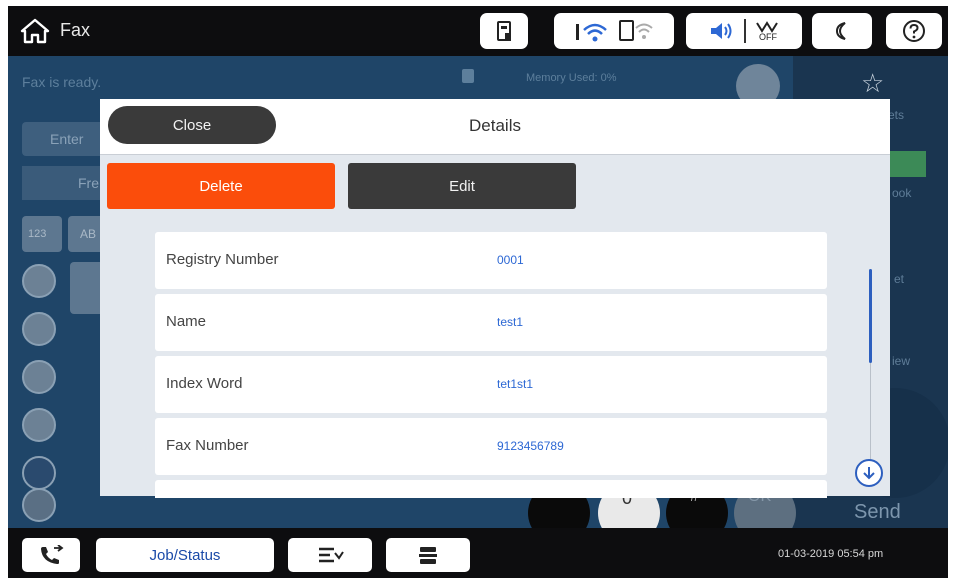  I want to click on speaker-icon, so click(721, 31).